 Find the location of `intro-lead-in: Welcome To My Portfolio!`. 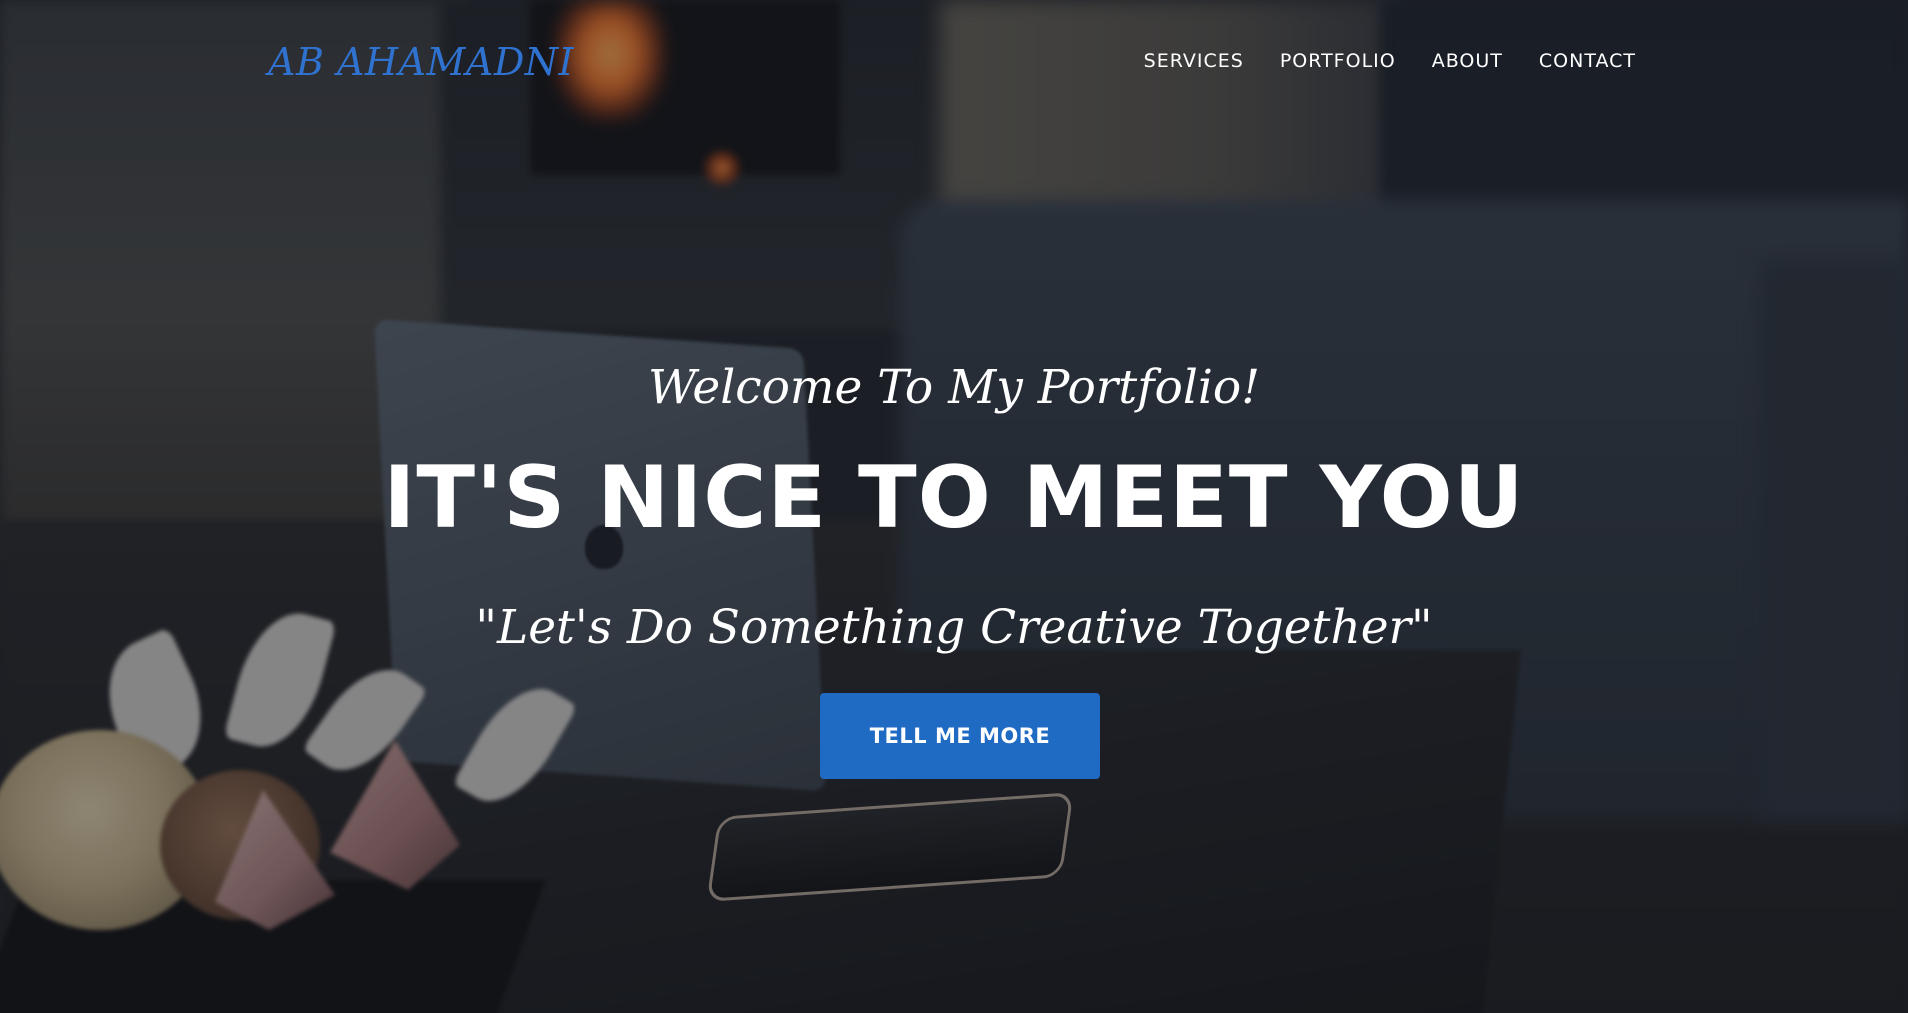

intro-lead-in: Welcome To My Portfolio! is located at coordinates (954, 387).